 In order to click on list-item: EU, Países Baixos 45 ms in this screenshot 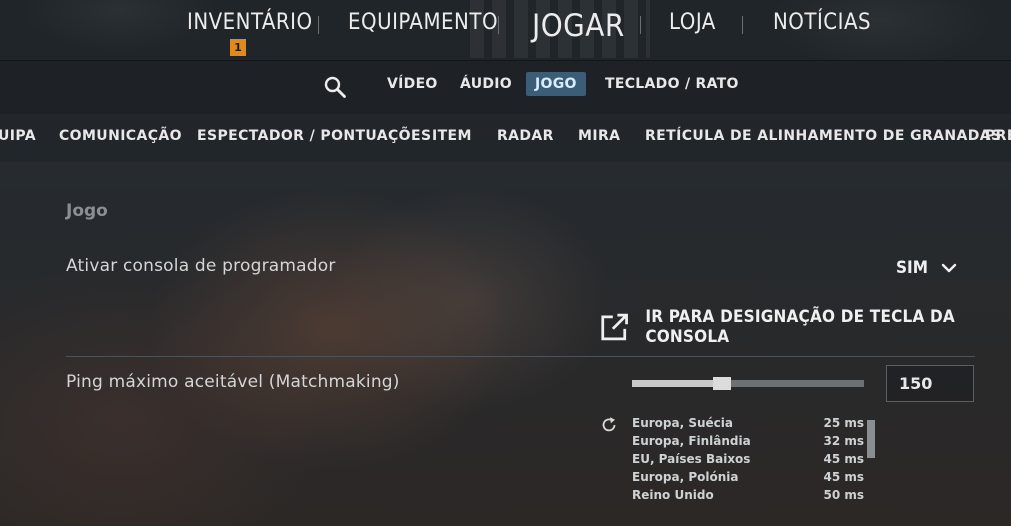, I will do `click(748, 461)`.